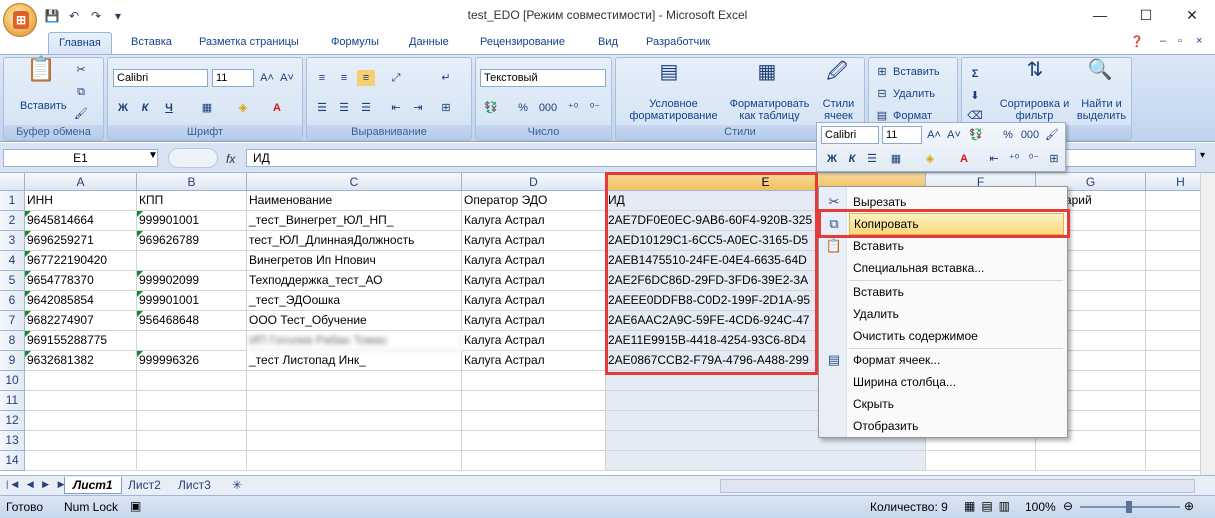 This screenshot has height=518, width=1215. Describe the element at coordinates (160, 78) in the screenshot. I see `font-name-select: Calibri` at that location.